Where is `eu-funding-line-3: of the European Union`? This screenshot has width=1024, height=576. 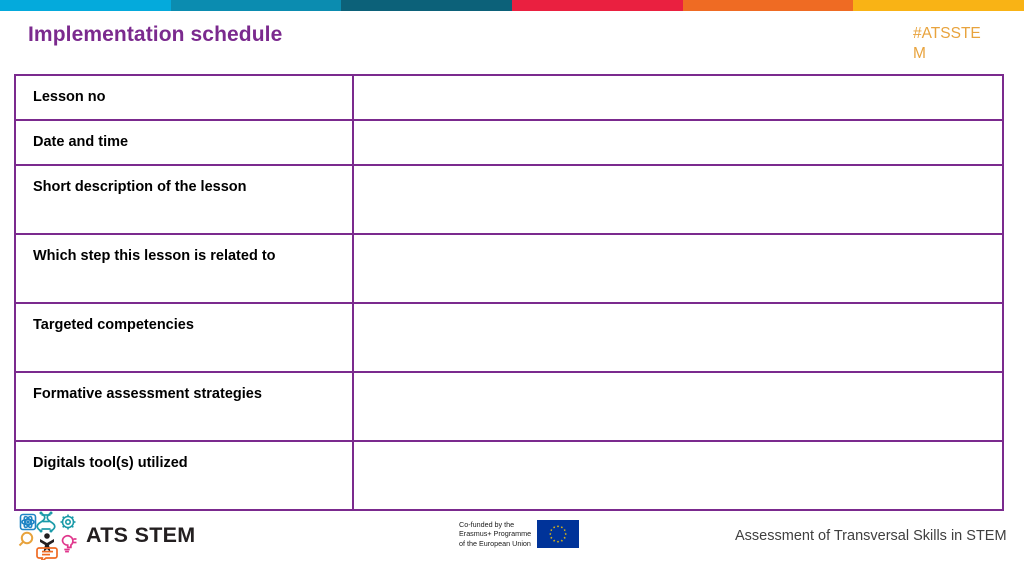 eu-funding-line-3: of the European Union is located at coordinates (495, 543).